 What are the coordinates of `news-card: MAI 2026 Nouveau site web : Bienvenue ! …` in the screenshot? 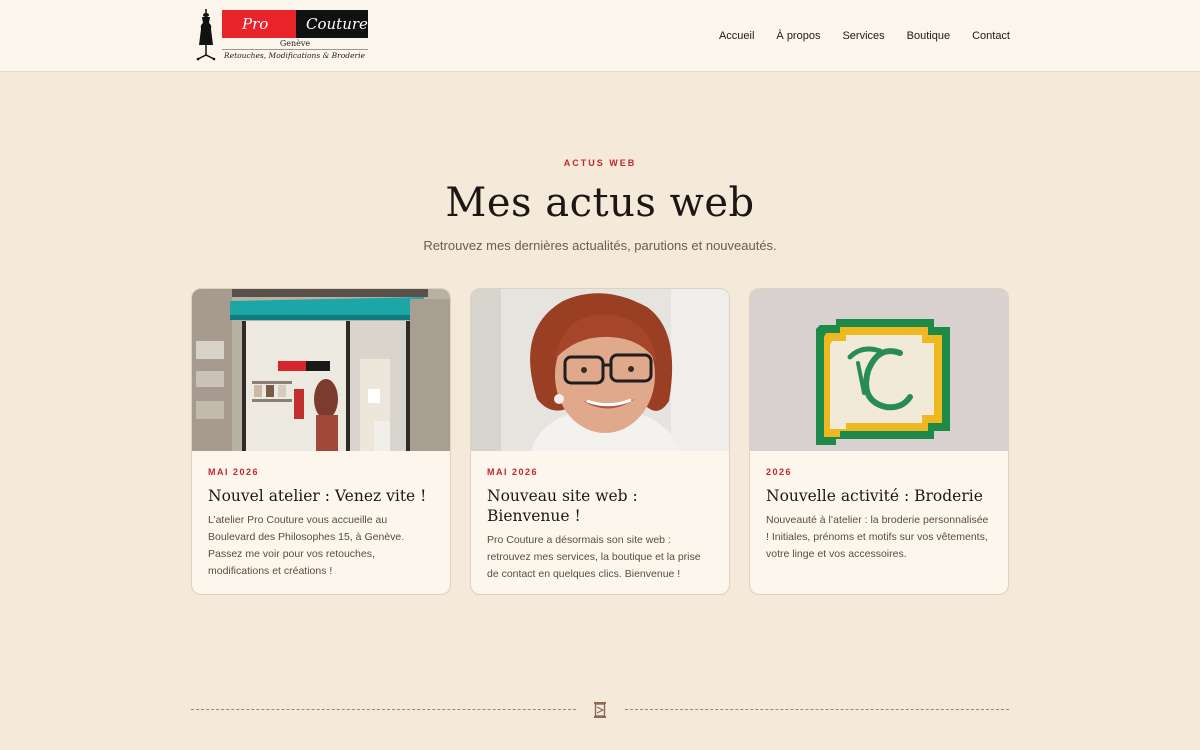 It's located at (600, 441).